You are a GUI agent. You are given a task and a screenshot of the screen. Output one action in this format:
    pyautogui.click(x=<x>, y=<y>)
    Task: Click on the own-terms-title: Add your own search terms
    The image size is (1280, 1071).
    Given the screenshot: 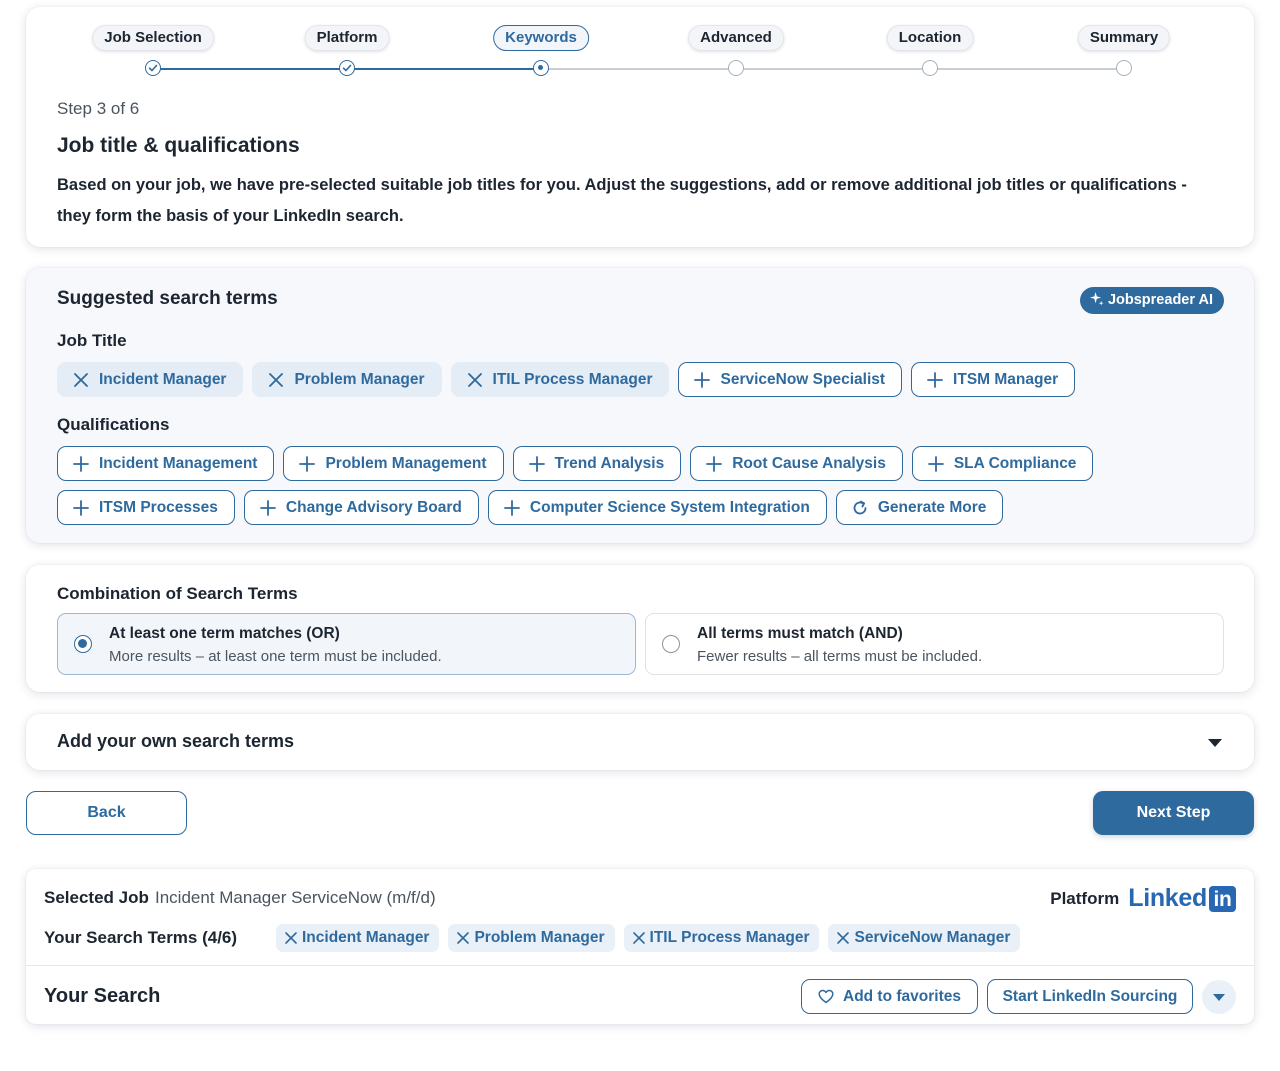 What is the action you would take?
    pyautogui.click(x=176, y=741)
    